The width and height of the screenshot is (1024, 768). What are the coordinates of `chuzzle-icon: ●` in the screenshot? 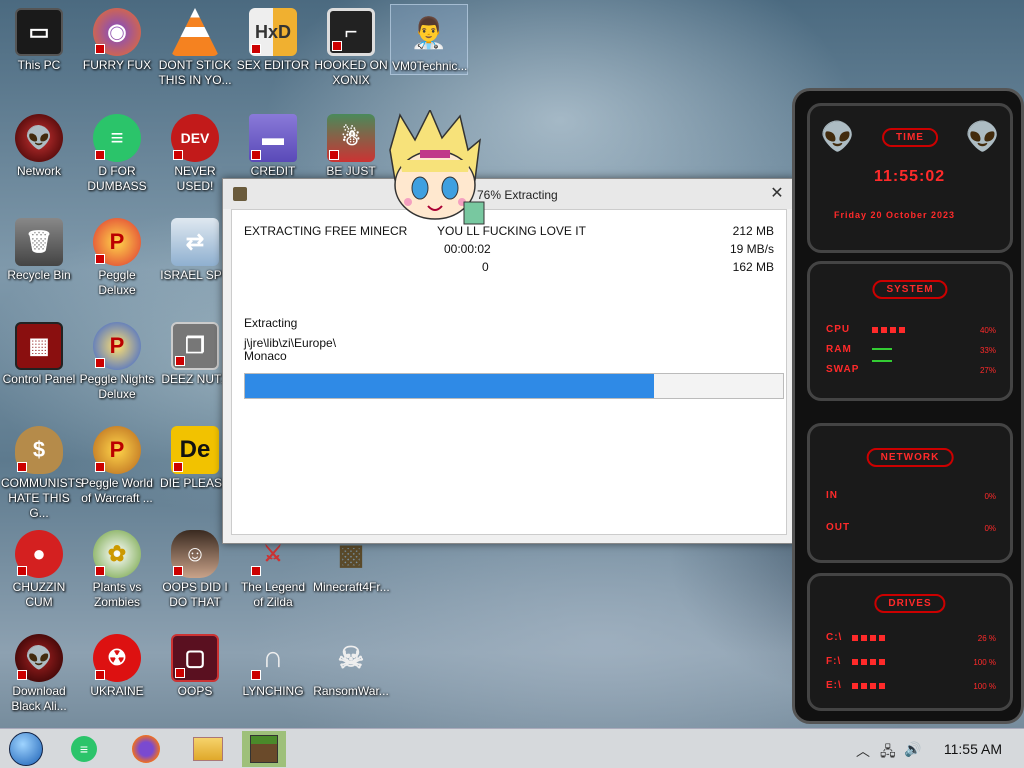 It's located at (39, 554).